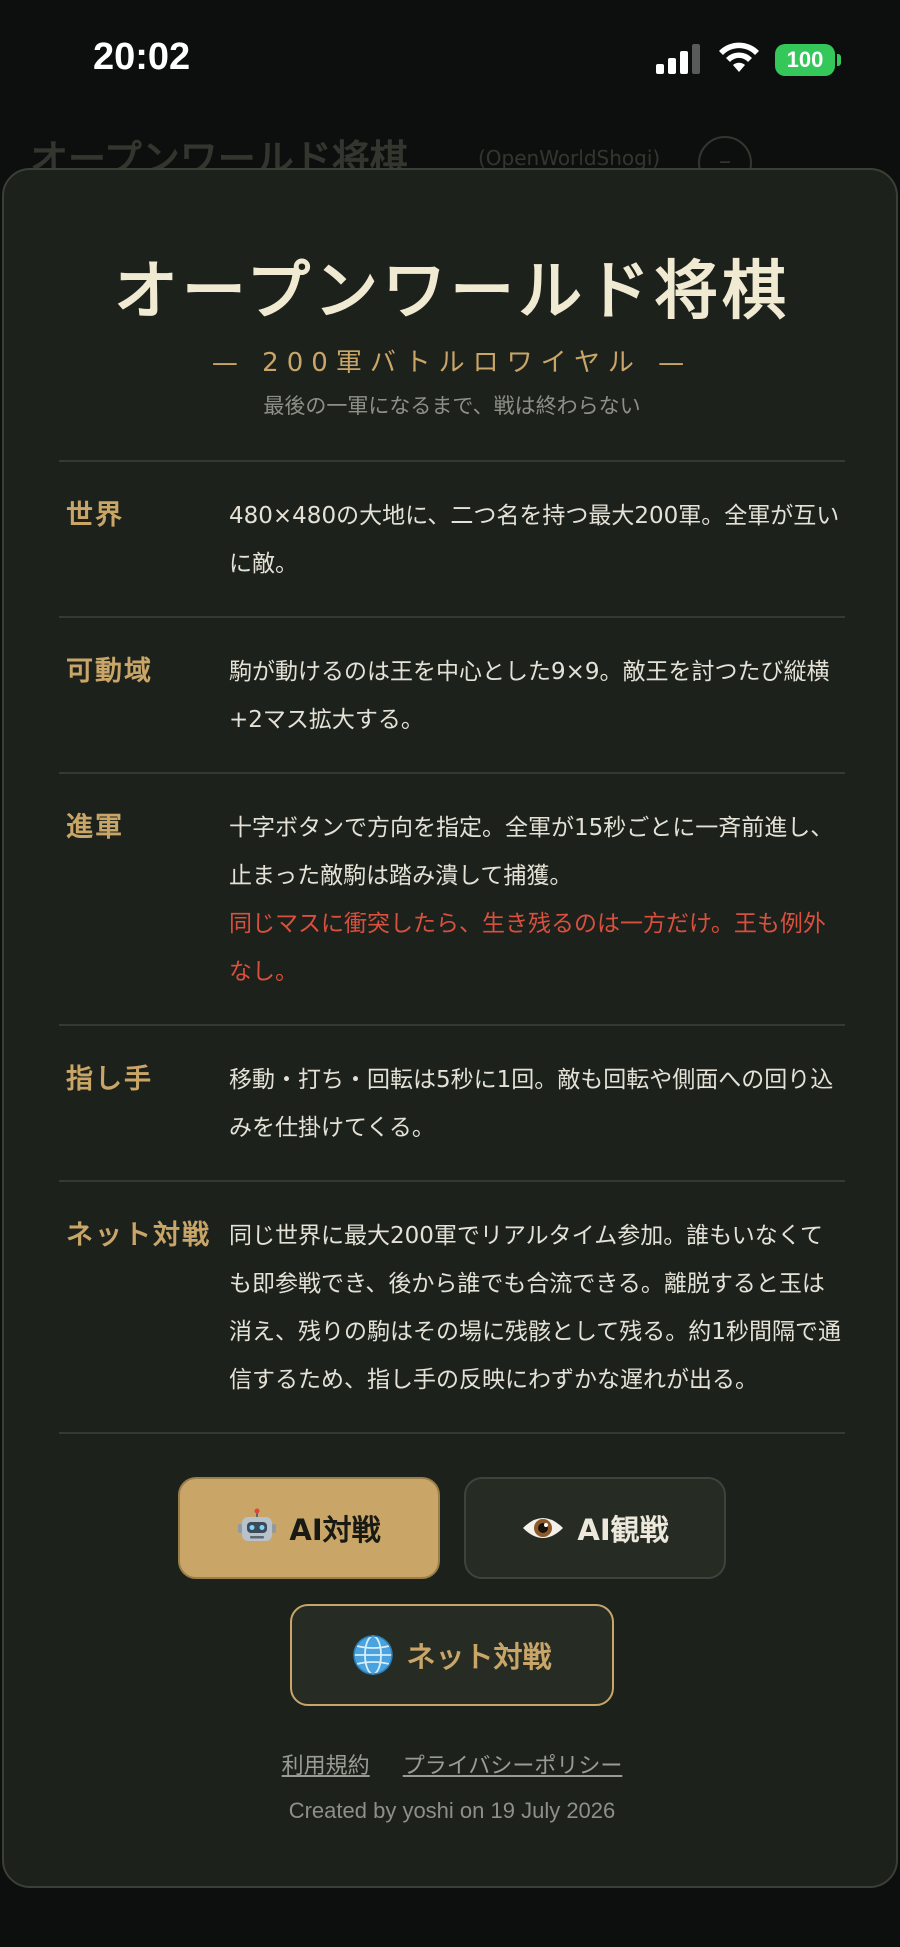 Image resolution: width=900 pixels, height=1947 pixels. What do you see at coordinates (739, 57) in the screenshot?
I see `wifi-icon` at bounding box center [739, 57].